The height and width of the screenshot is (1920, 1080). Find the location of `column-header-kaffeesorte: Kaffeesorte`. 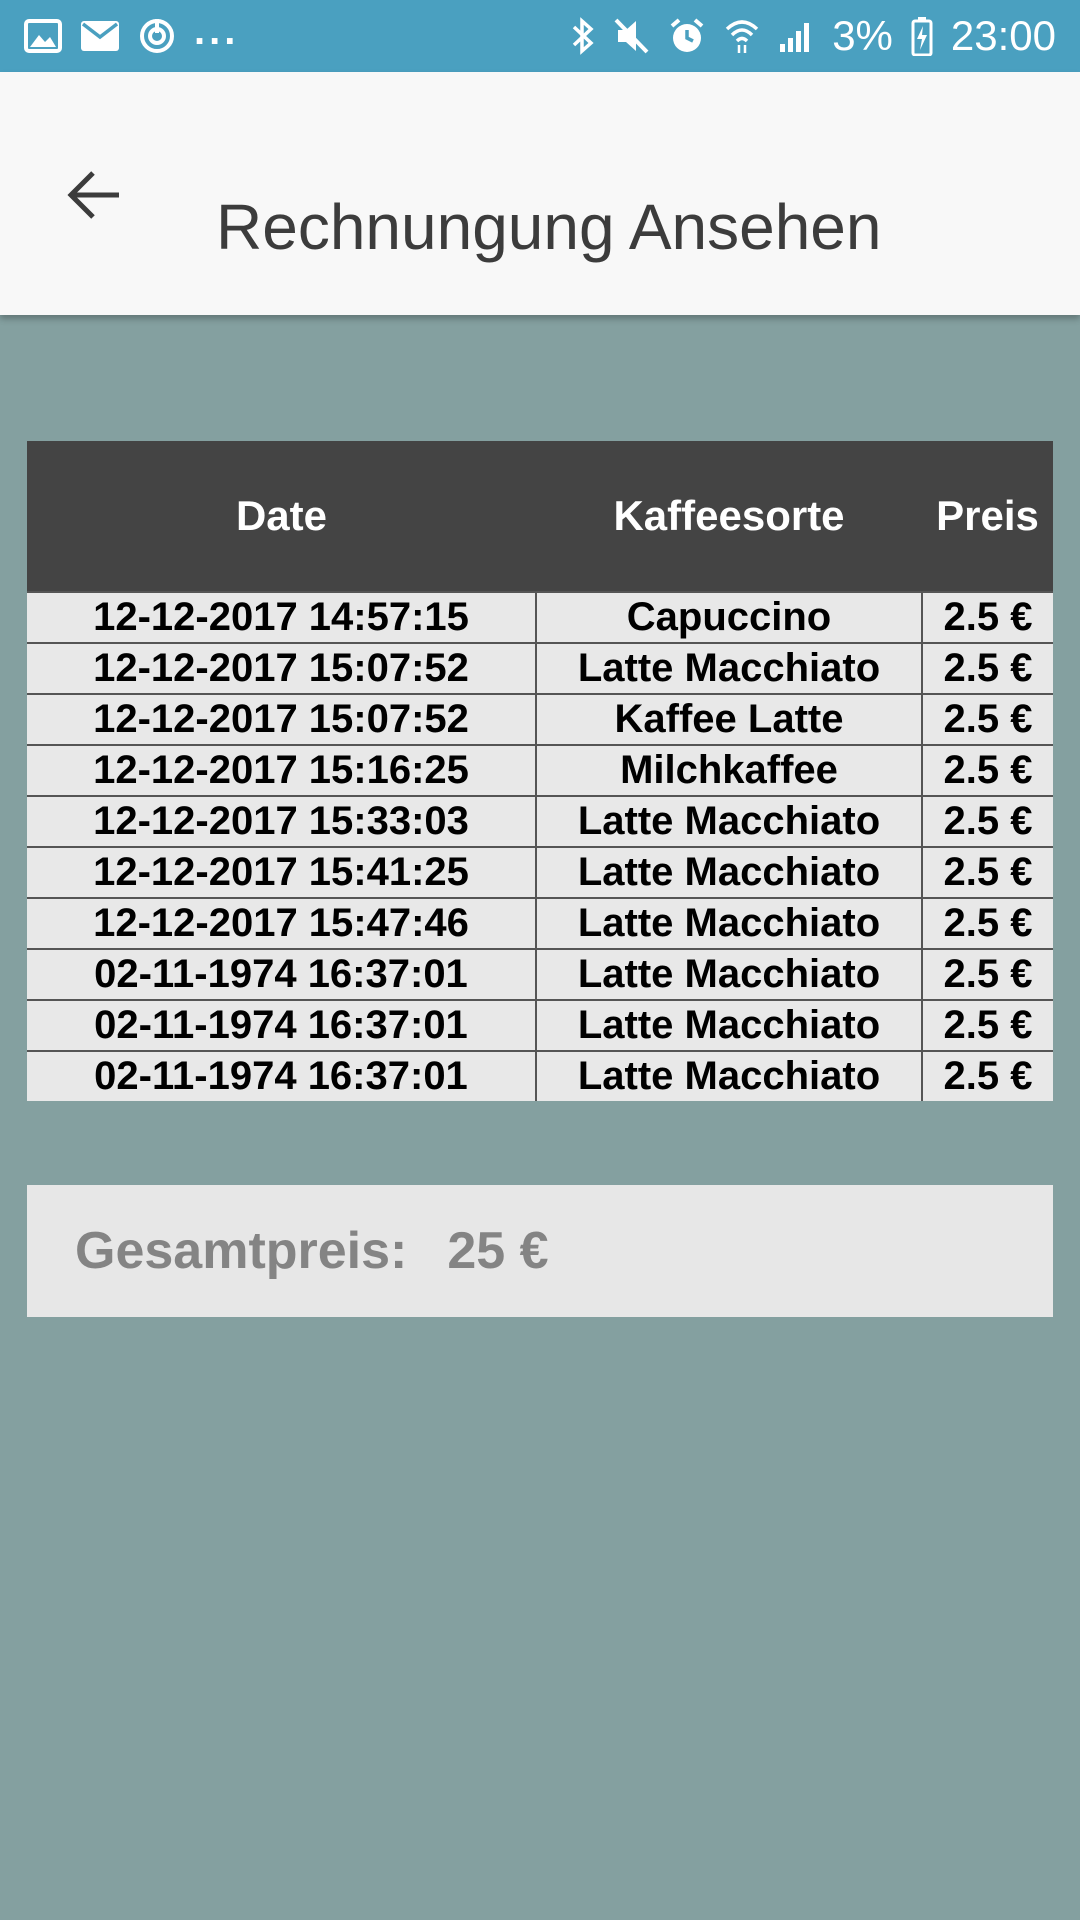

column-header-kaffeesorte: Kaffeesorte is located at coordinates (729, 516).